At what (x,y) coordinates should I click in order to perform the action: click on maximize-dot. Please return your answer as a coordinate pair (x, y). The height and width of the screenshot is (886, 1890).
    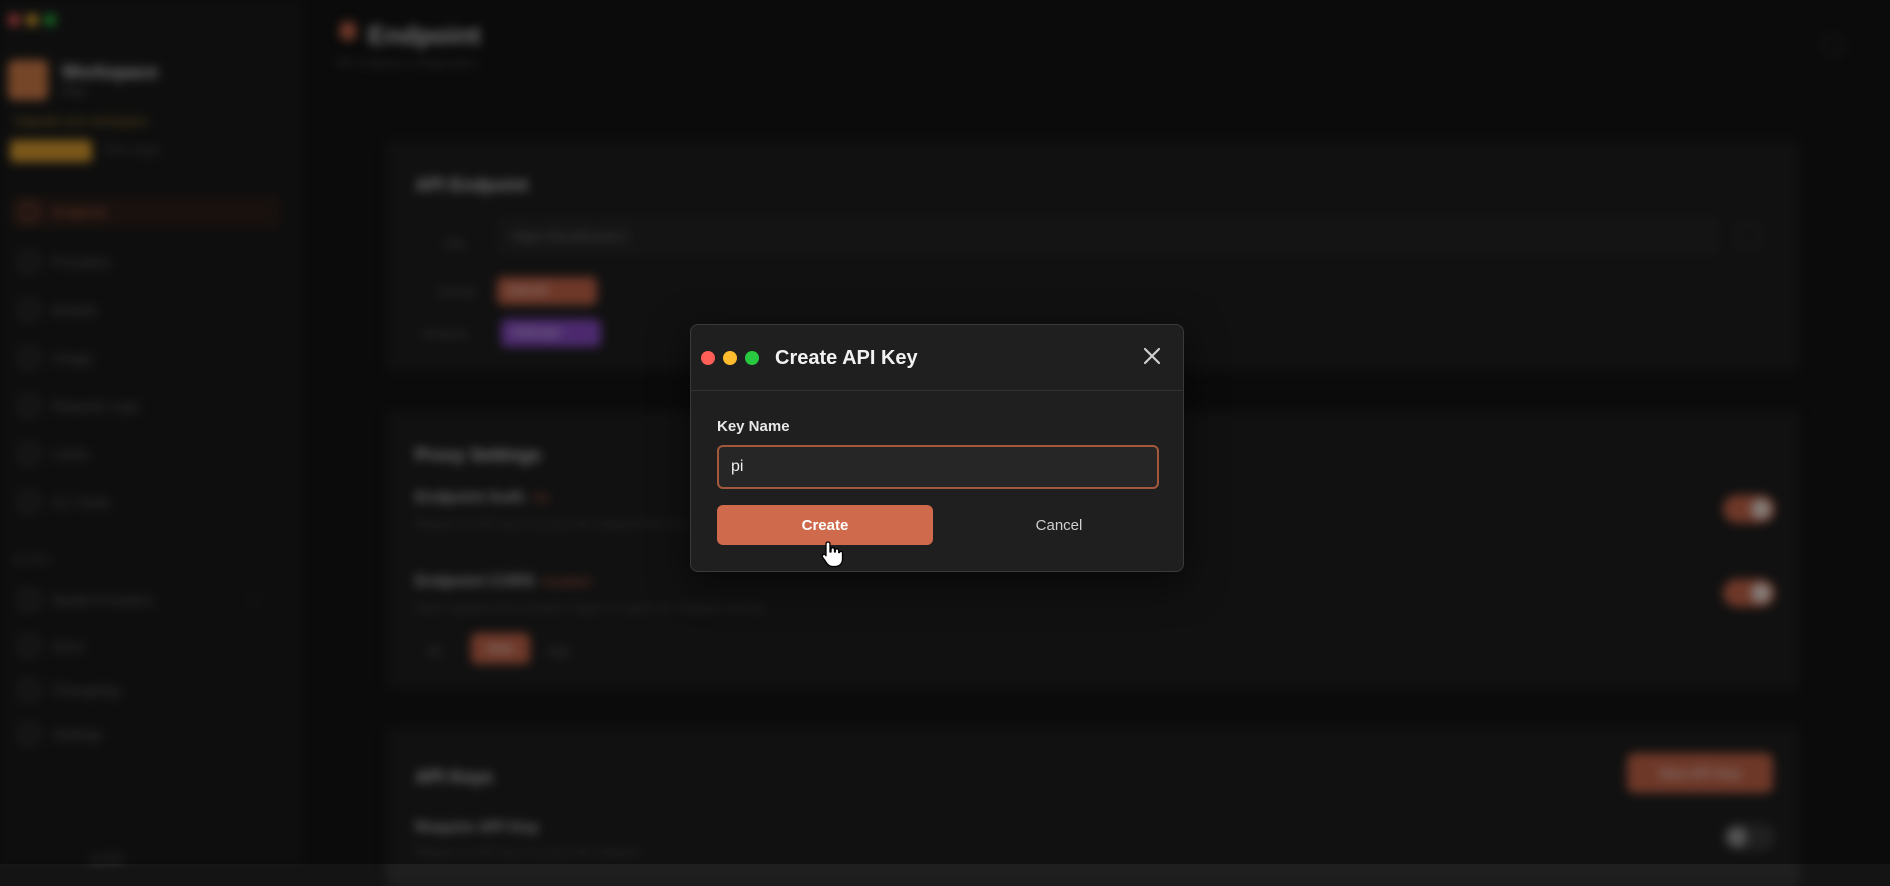
    Looking at the image, I should click on (752, 358).